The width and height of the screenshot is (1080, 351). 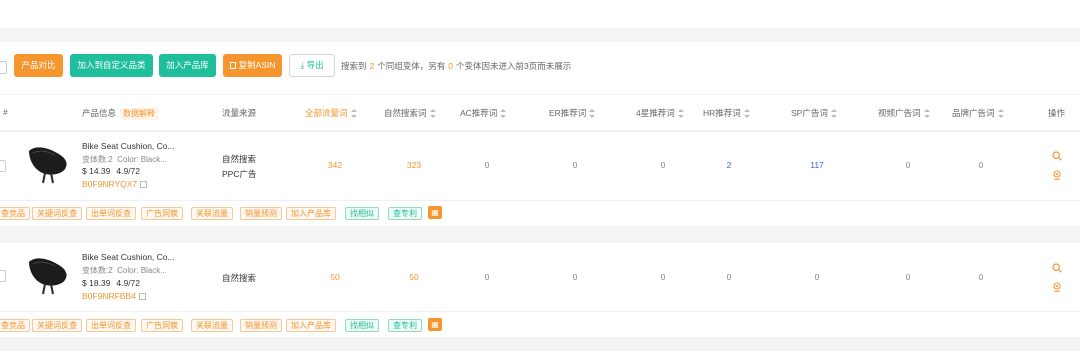 What do you see at coordinates (729, 277) in the screenshot?
I see `cell-hr: 0` at bounding box center [729, 277].